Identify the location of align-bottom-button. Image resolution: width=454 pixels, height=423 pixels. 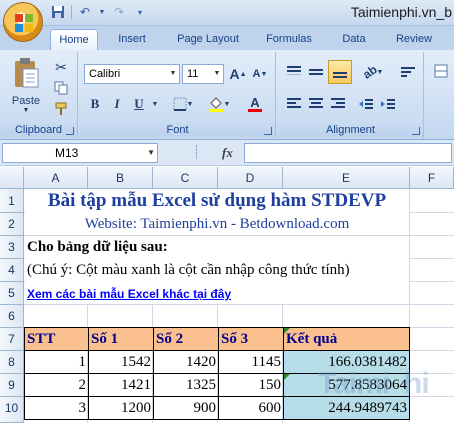
(340, 72).